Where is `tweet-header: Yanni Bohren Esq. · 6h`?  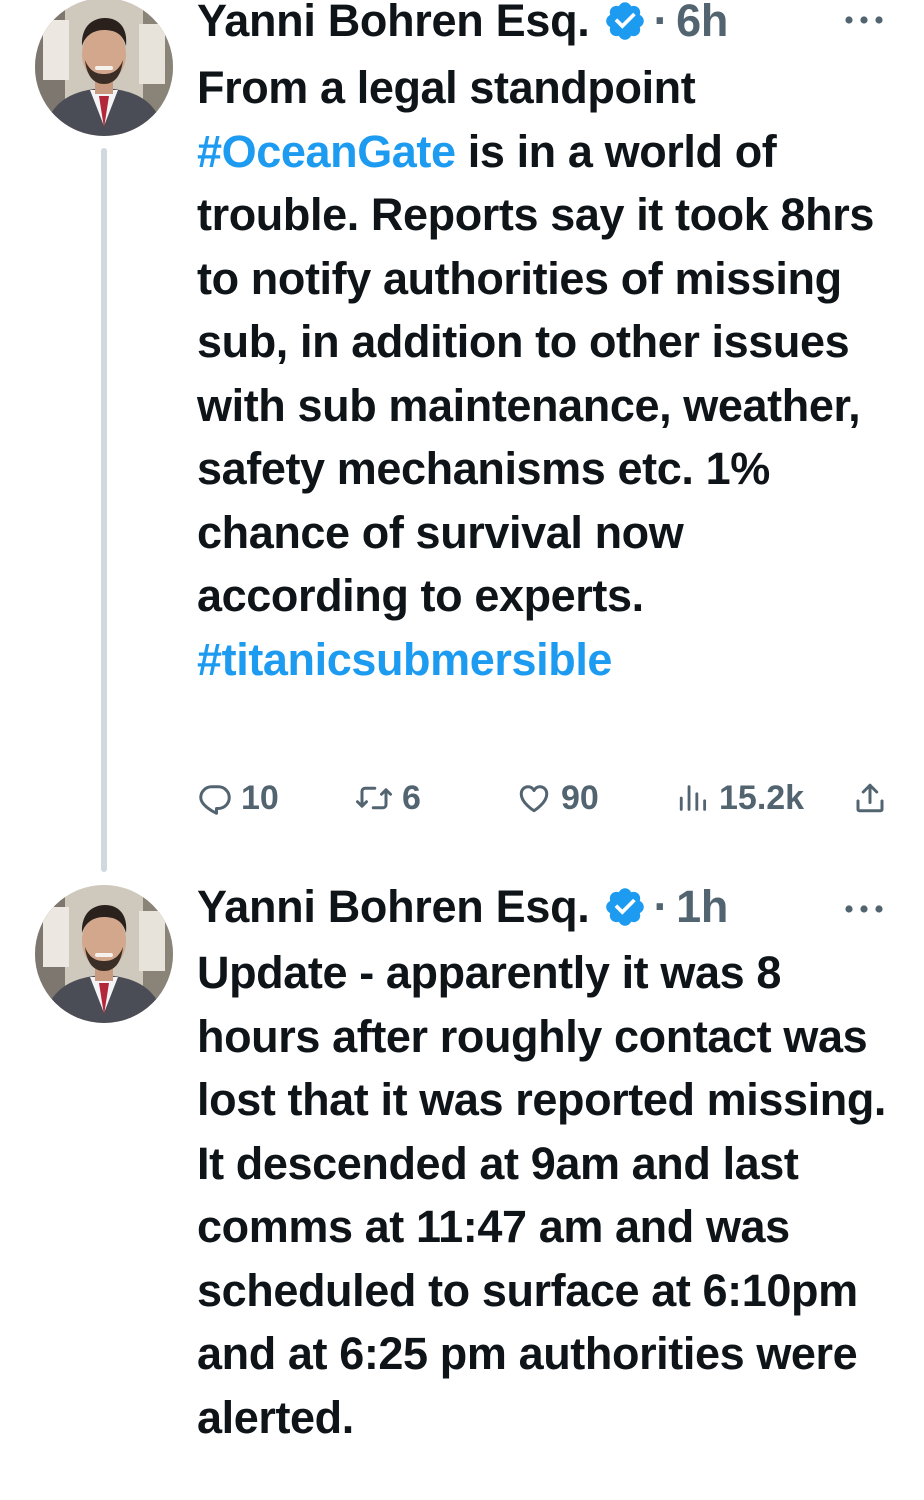
tweet-header: Yanni Bohren Esq. · 6h is located at coordinates (462, 23).